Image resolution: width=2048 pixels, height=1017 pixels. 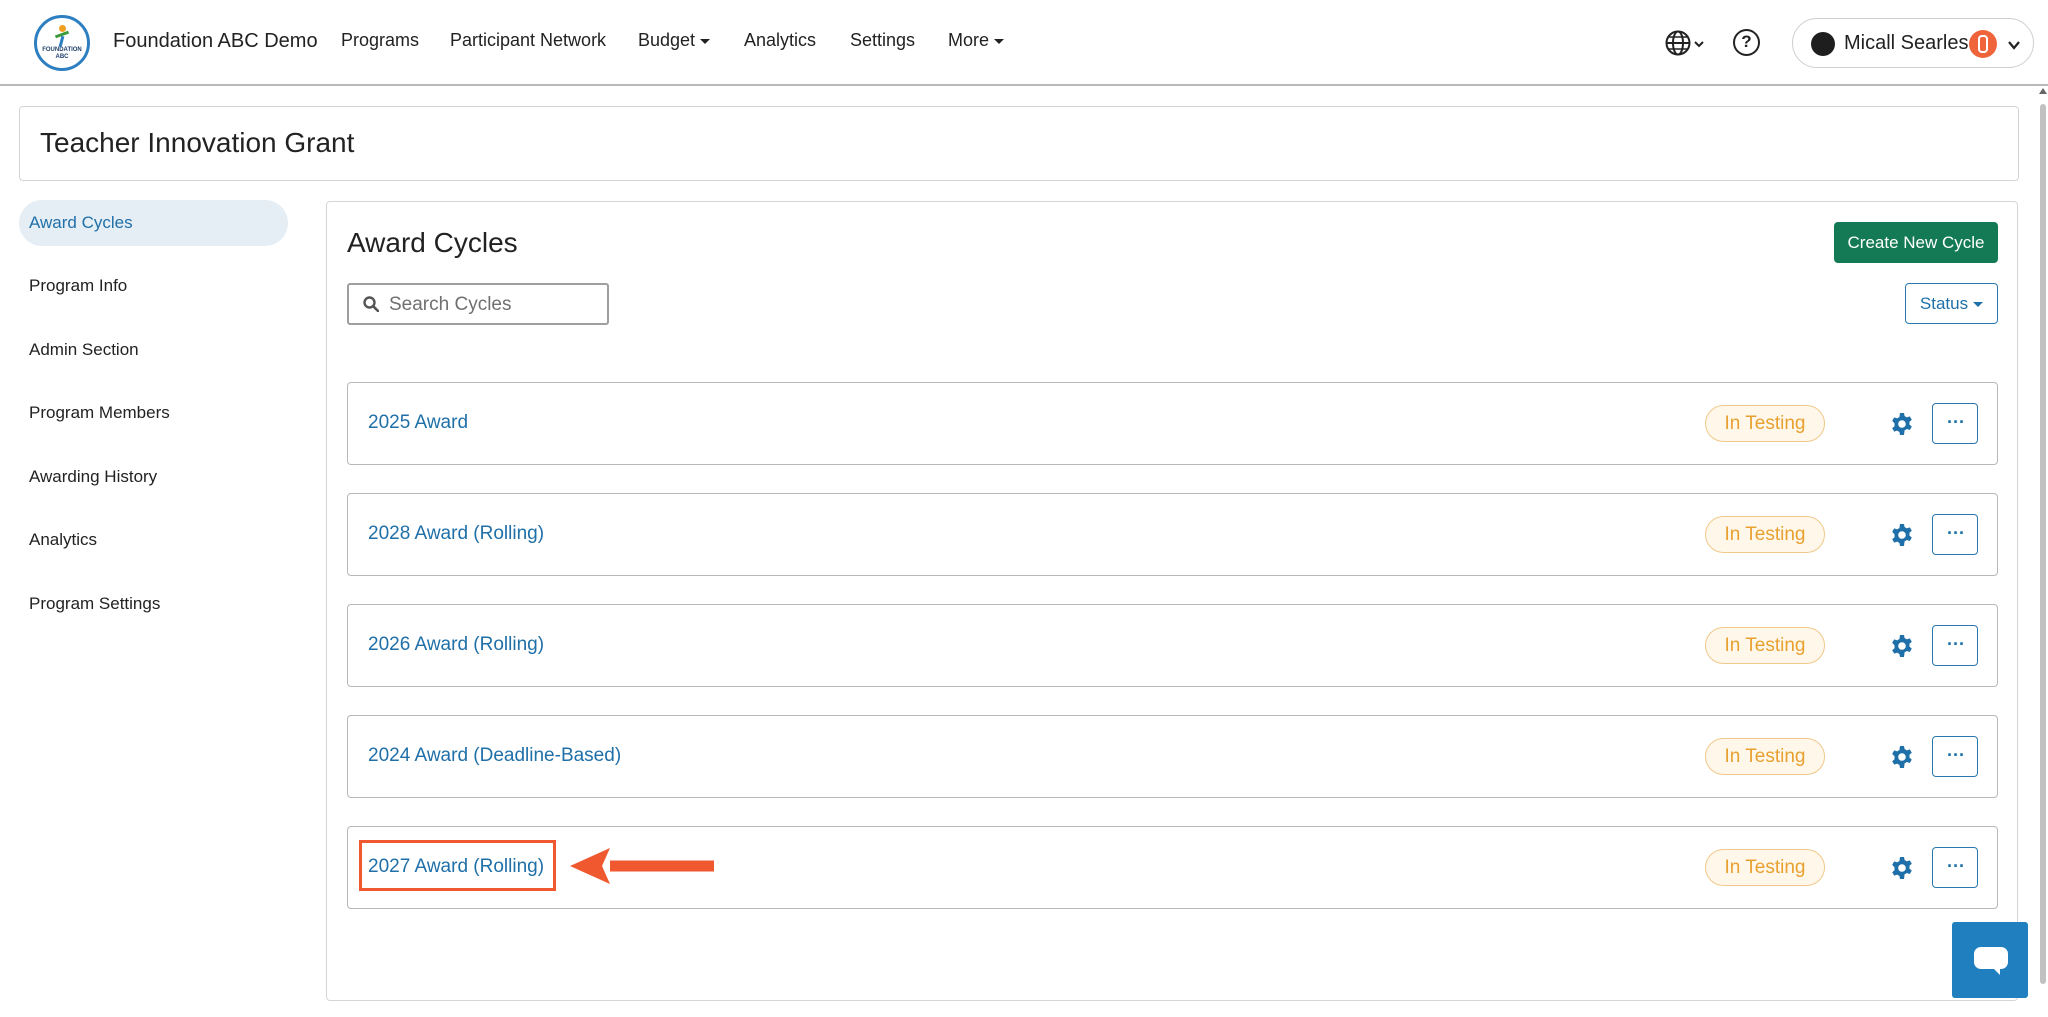 What do you see at coordinates (494, 305) in the screenshot?
I see `search-input` at bounding box center [494, 305].